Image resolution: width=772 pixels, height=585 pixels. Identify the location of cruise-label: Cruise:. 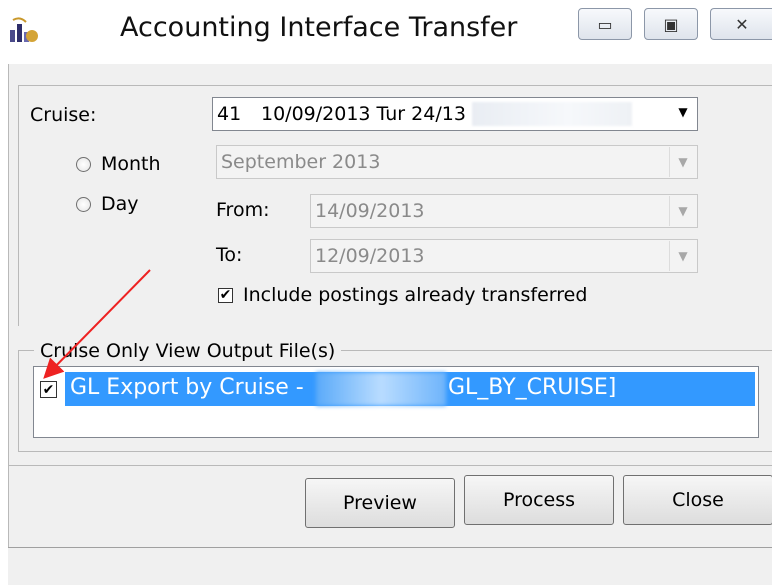
(63, 115).